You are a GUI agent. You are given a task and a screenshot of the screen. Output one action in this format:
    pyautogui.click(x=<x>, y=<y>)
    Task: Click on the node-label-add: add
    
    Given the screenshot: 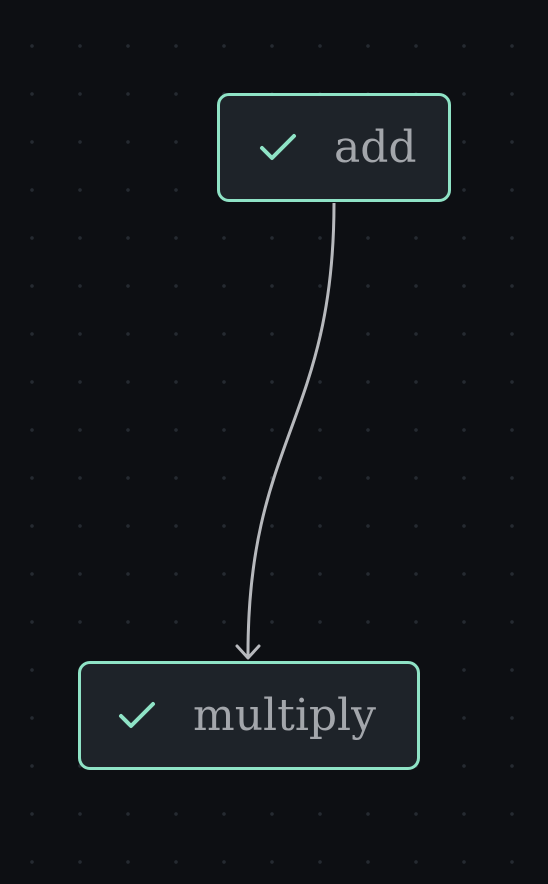 What is the action you would take?
    pyautogui.click(x=375, y=147)
    